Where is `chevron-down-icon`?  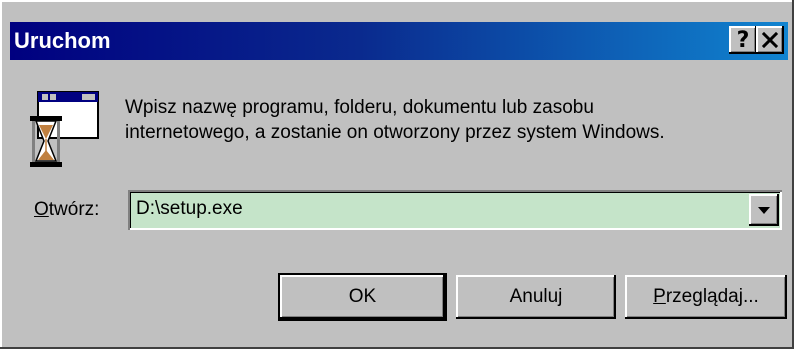 chevron-down-icon is located at coordinates (764, 210).